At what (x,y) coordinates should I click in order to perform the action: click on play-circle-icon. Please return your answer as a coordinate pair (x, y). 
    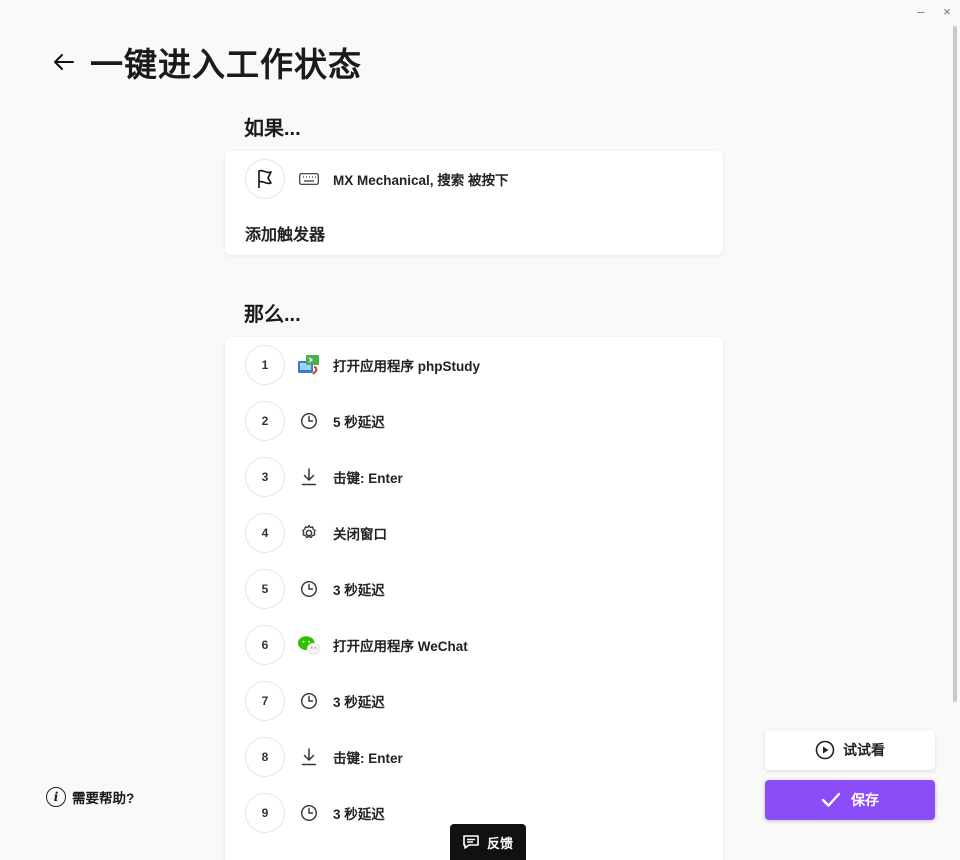
    Looking at the image, I should click on (825, 750).